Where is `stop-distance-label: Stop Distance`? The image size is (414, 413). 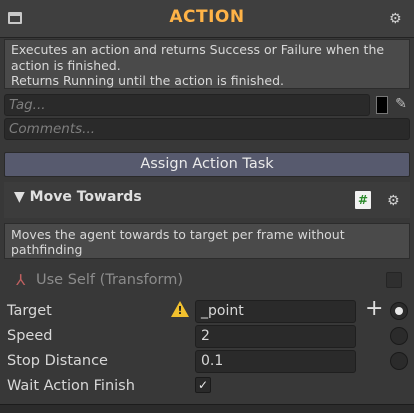 stop-distance-label: Stop Distance is located at coordinates (57, 361).